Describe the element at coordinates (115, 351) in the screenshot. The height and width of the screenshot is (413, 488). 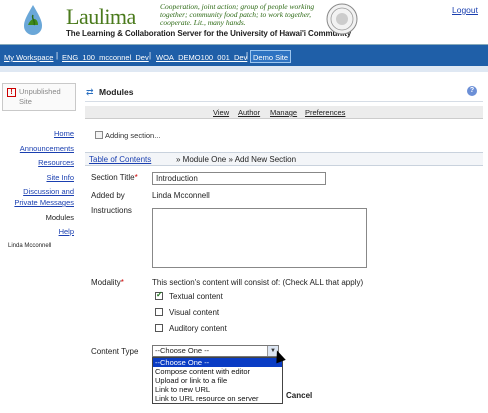
I see `content-type-label: Content Type` at that location.